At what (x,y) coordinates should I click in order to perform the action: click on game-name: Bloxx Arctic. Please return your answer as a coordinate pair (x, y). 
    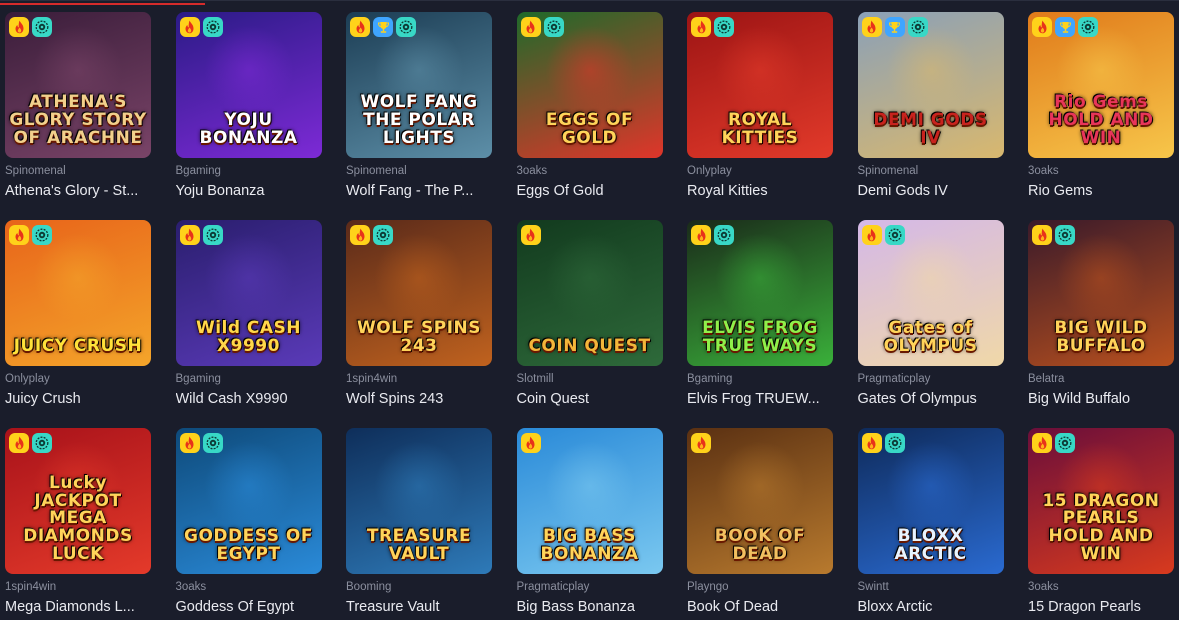
    Looking at the image, I should click on (931, 607).